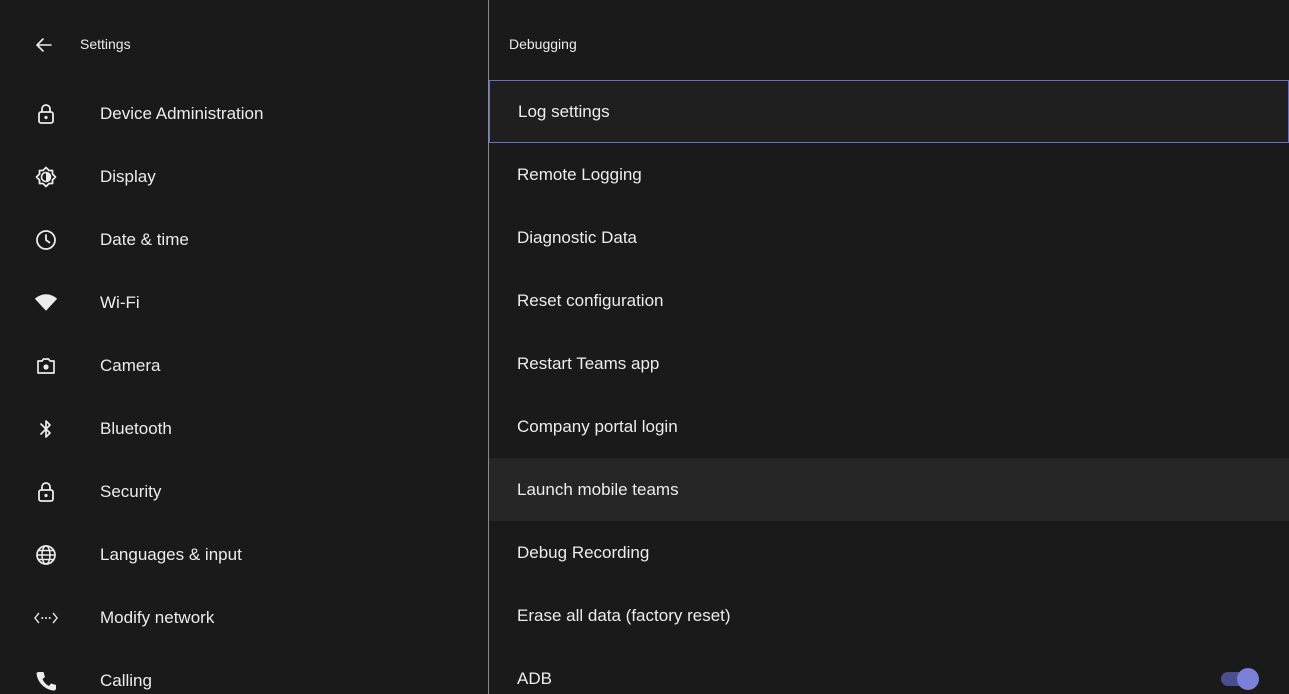 The image size is (1289, 694). Describe the element at coordinates (564, 111) in the screenshot. I see `list-item-label: Log settings` at that location.